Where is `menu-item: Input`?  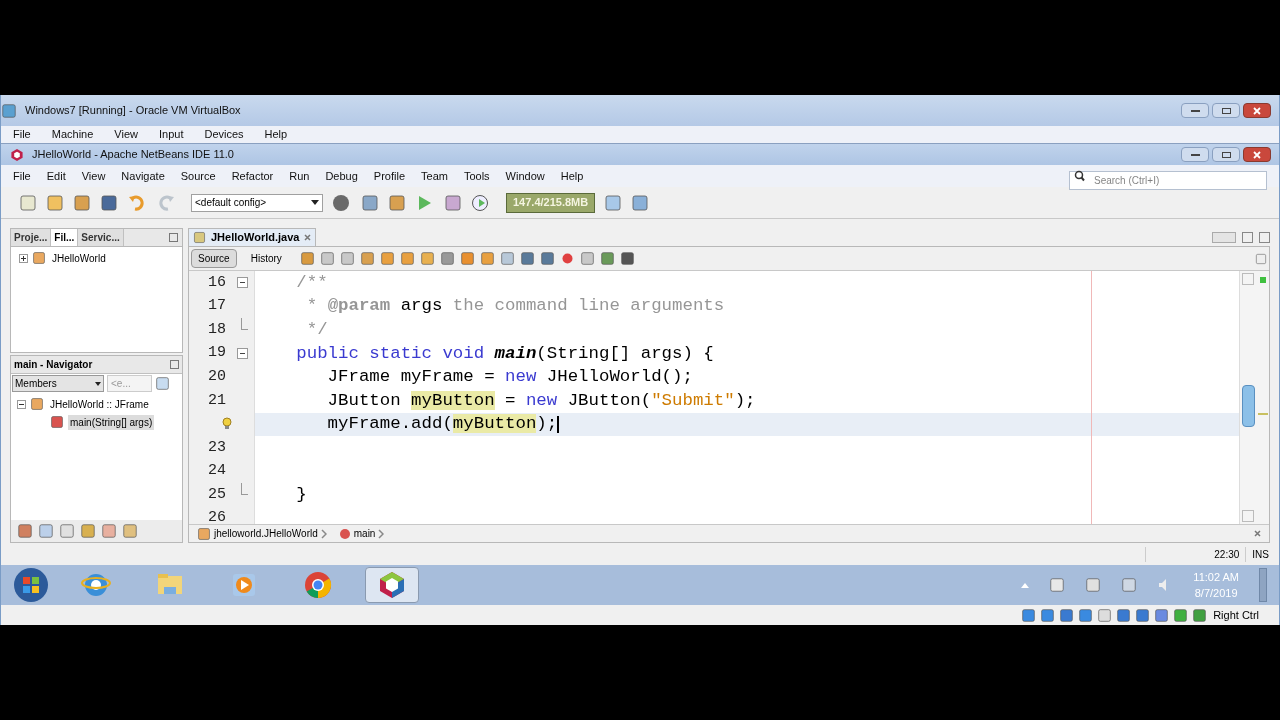
menu-item: Input is located at coordinates (171, 134).